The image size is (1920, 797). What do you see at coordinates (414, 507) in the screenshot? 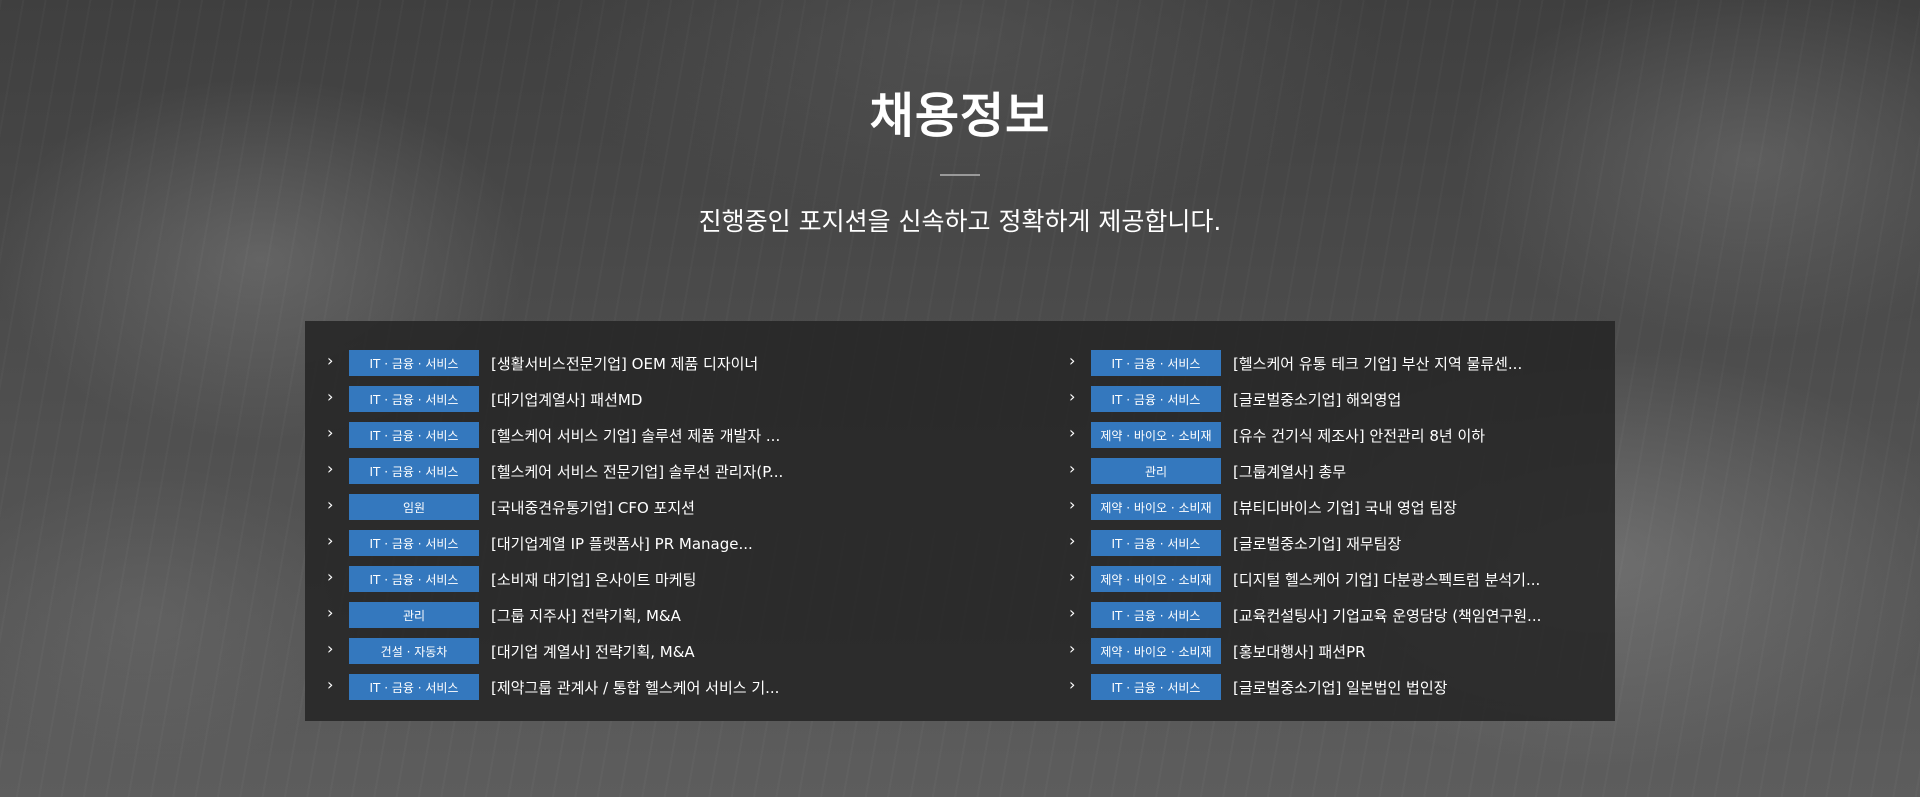
I see `category-badge: 임원` at bounding box center [414, 507].